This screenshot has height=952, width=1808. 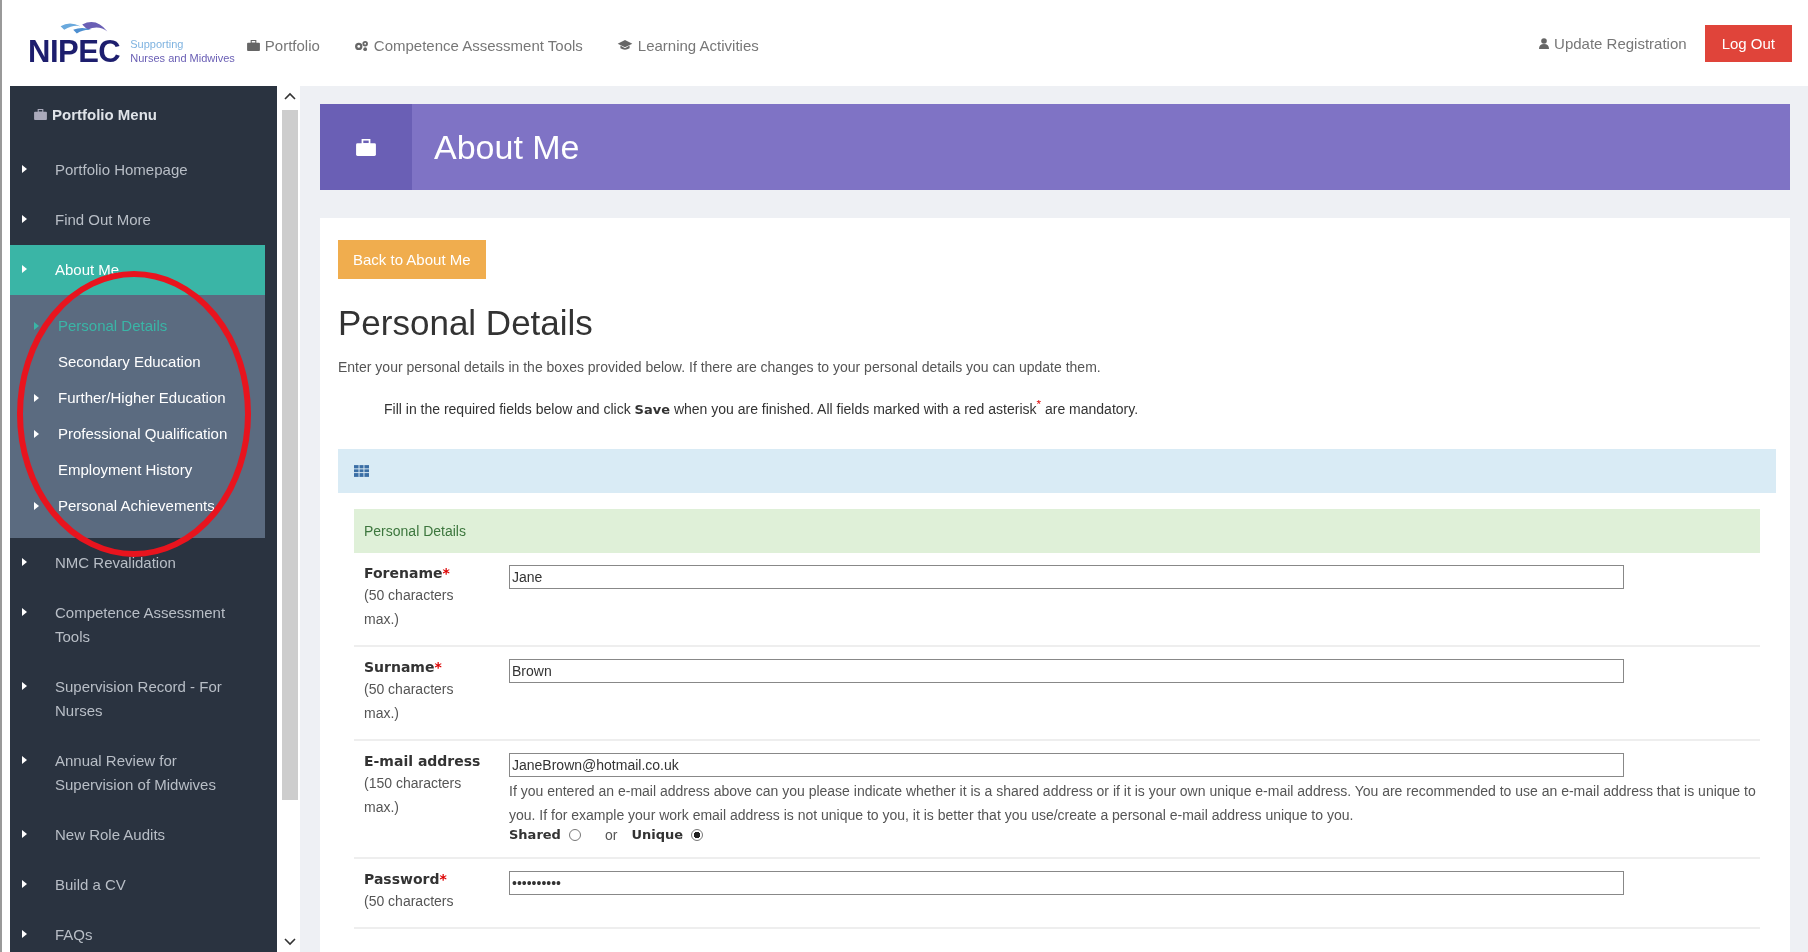 What do you see at coordinates (409, 901) in the screenshot?
I see `field-hint: (50 characters` at bounding box center [409, 901].